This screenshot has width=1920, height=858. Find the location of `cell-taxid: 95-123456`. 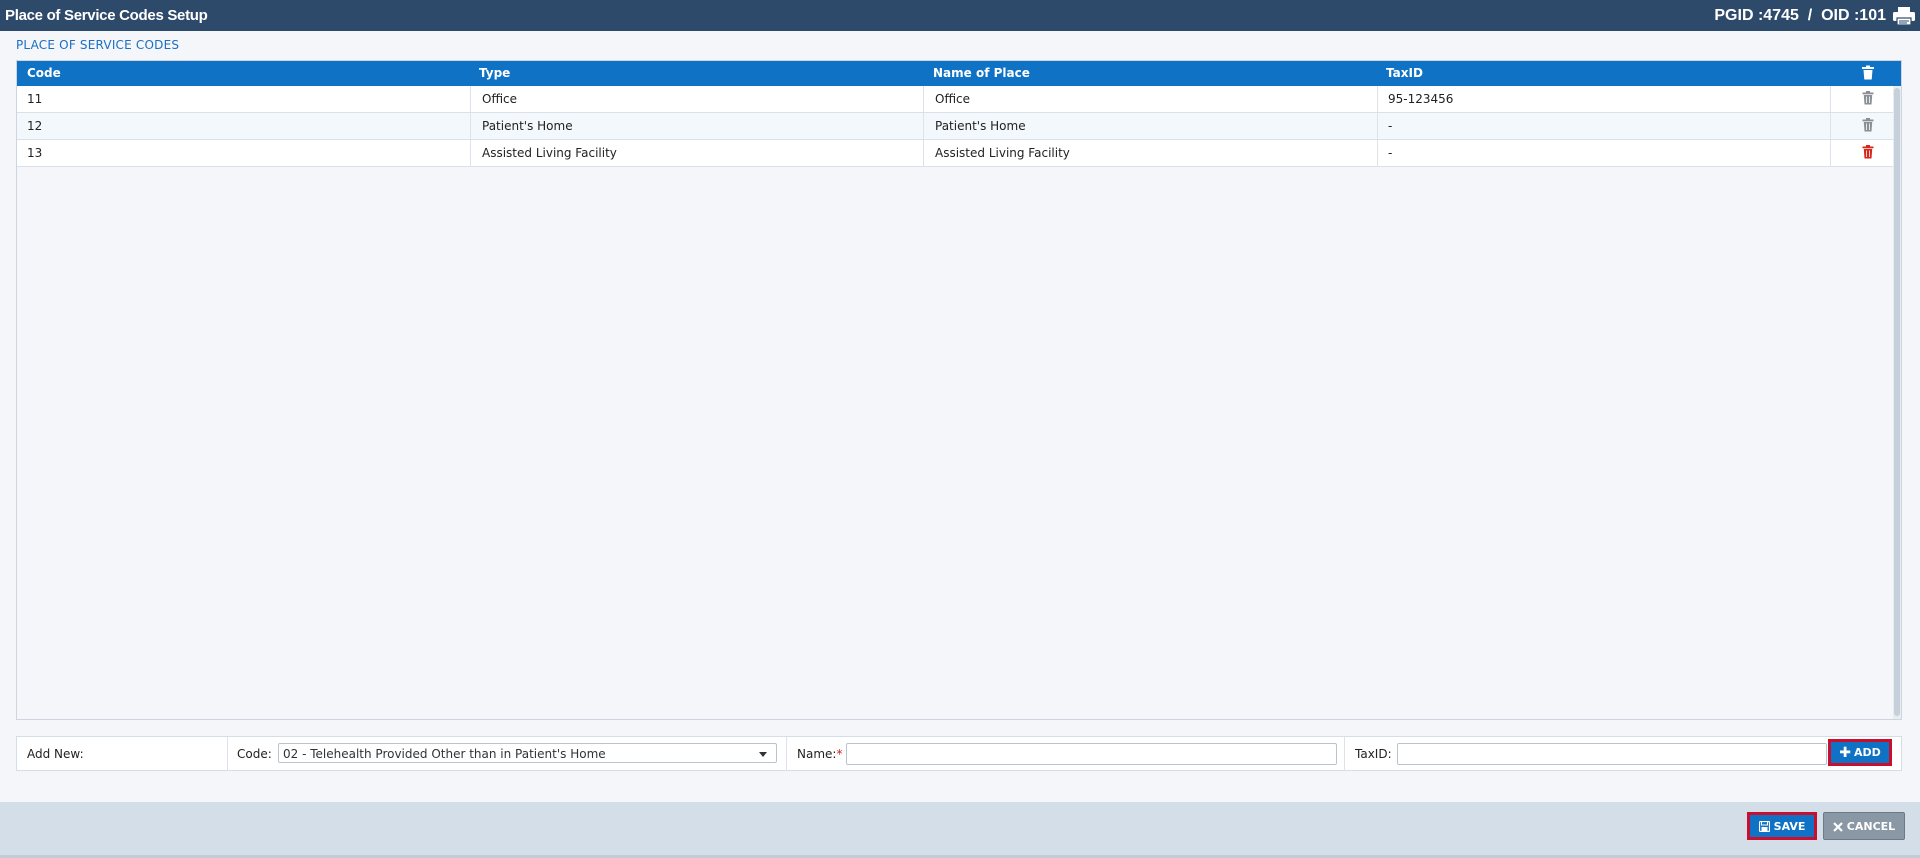

cell-taxid: 95-123456 is located at coordinates (1421, 99).